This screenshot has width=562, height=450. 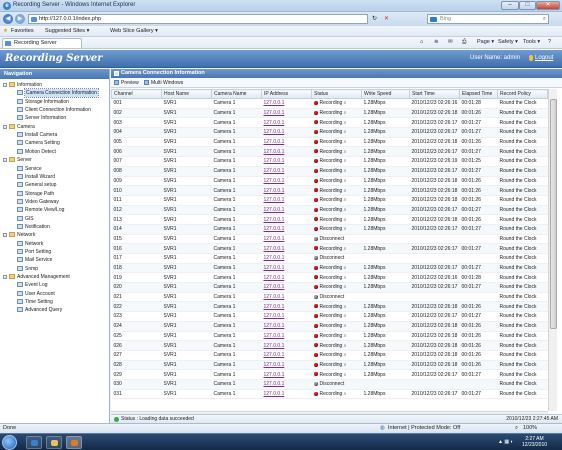 I want to click on column-header-write-speed: Write Speed, so click(x=385, y=94).